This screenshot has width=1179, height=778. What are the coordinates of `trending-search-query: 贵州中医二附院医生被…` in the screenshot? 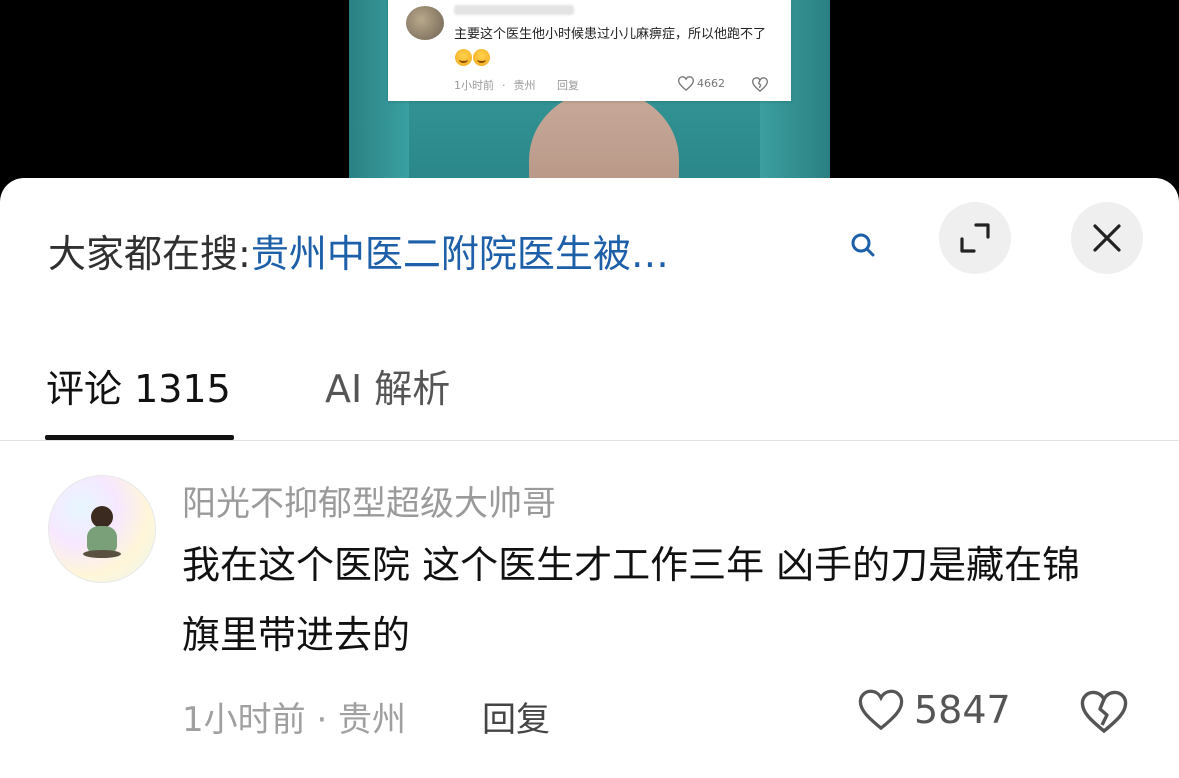 It's located at (460, 250).